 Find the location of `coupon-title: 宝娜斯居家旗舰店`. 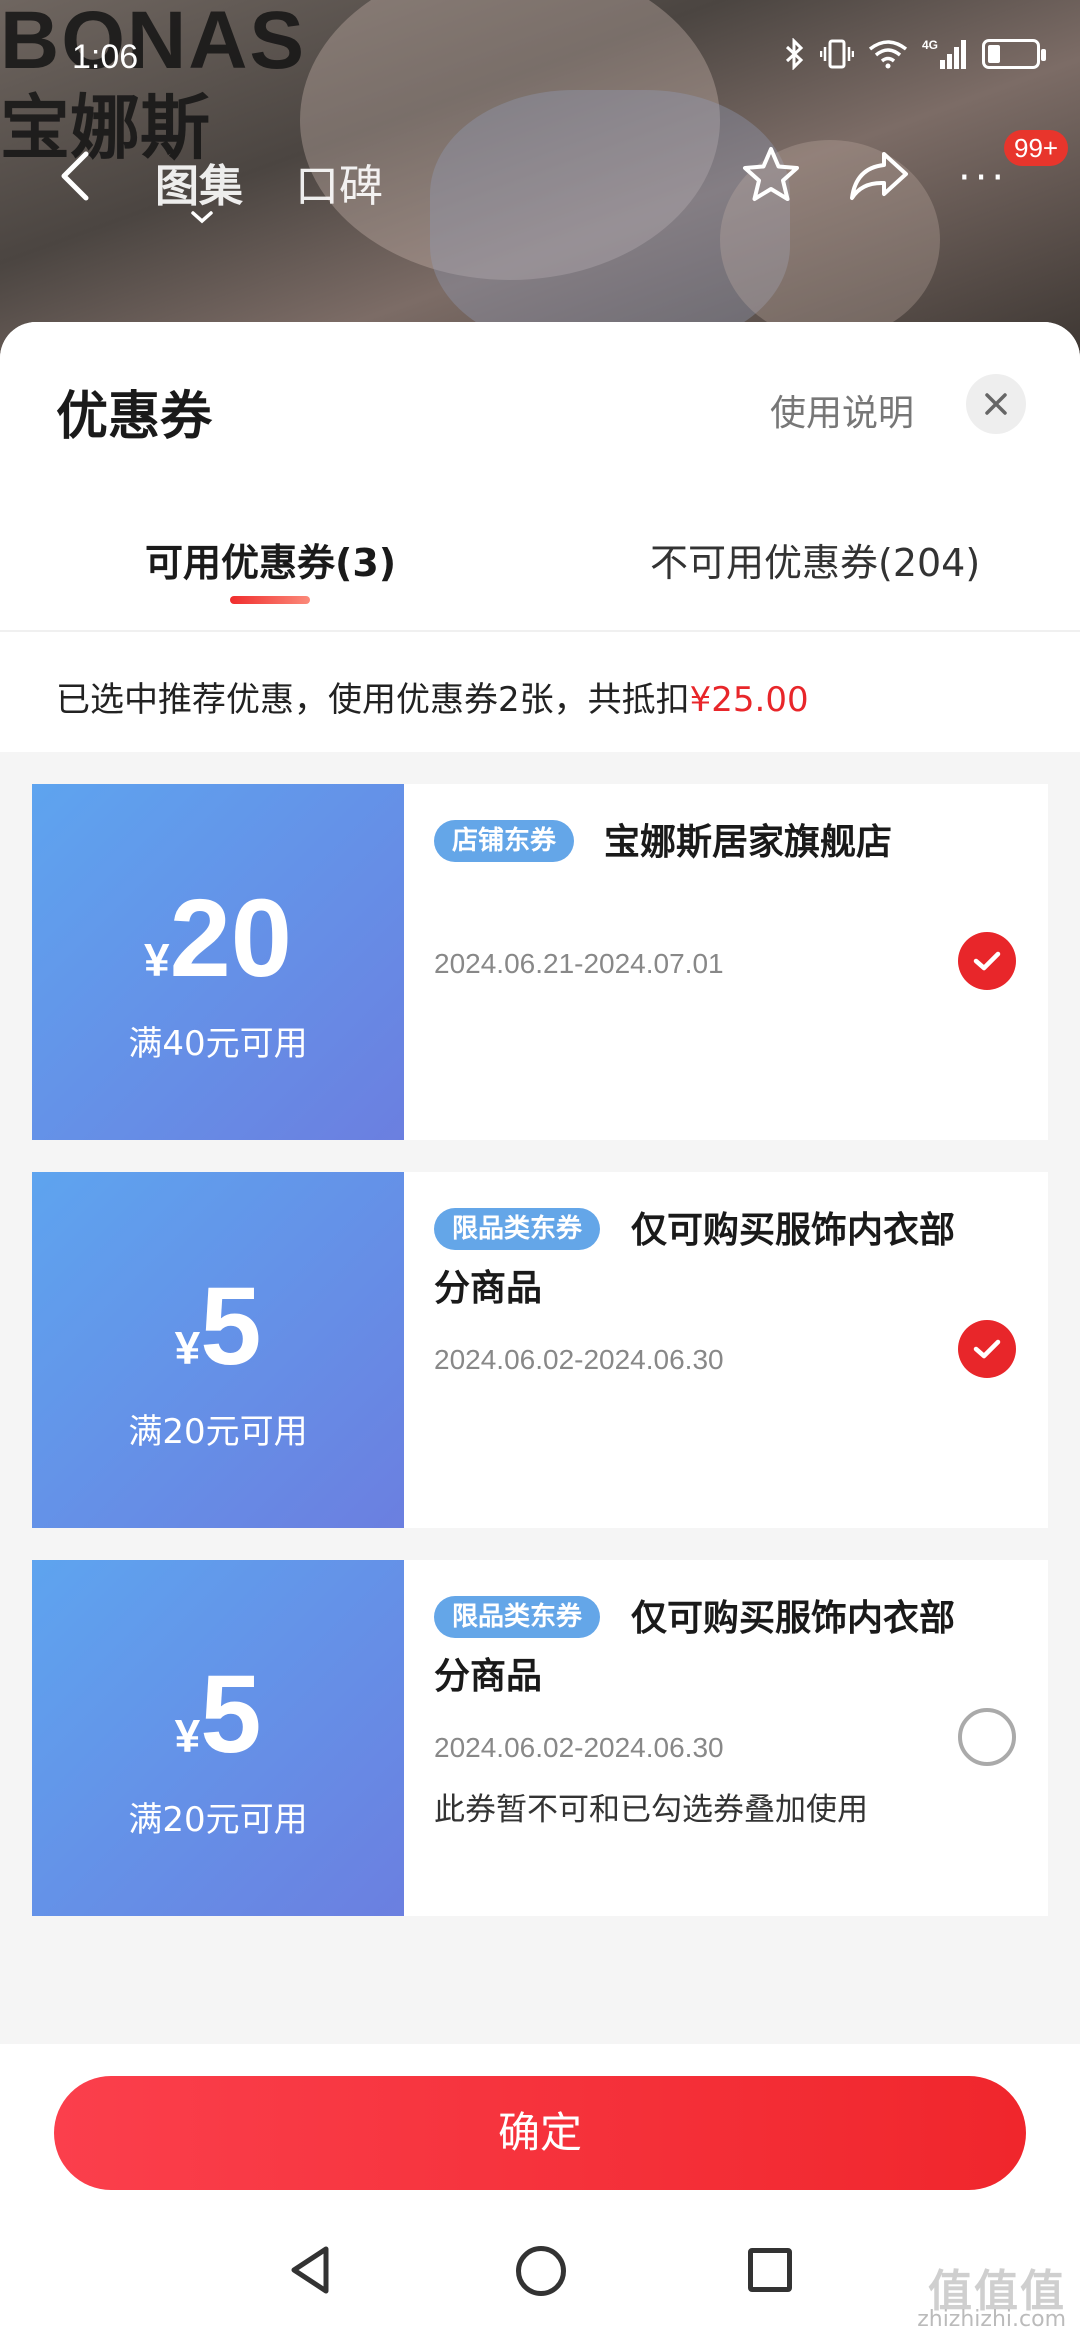

coupon-title: 宝娜斯居家旗舰店 is located at coordinates (748, 842).